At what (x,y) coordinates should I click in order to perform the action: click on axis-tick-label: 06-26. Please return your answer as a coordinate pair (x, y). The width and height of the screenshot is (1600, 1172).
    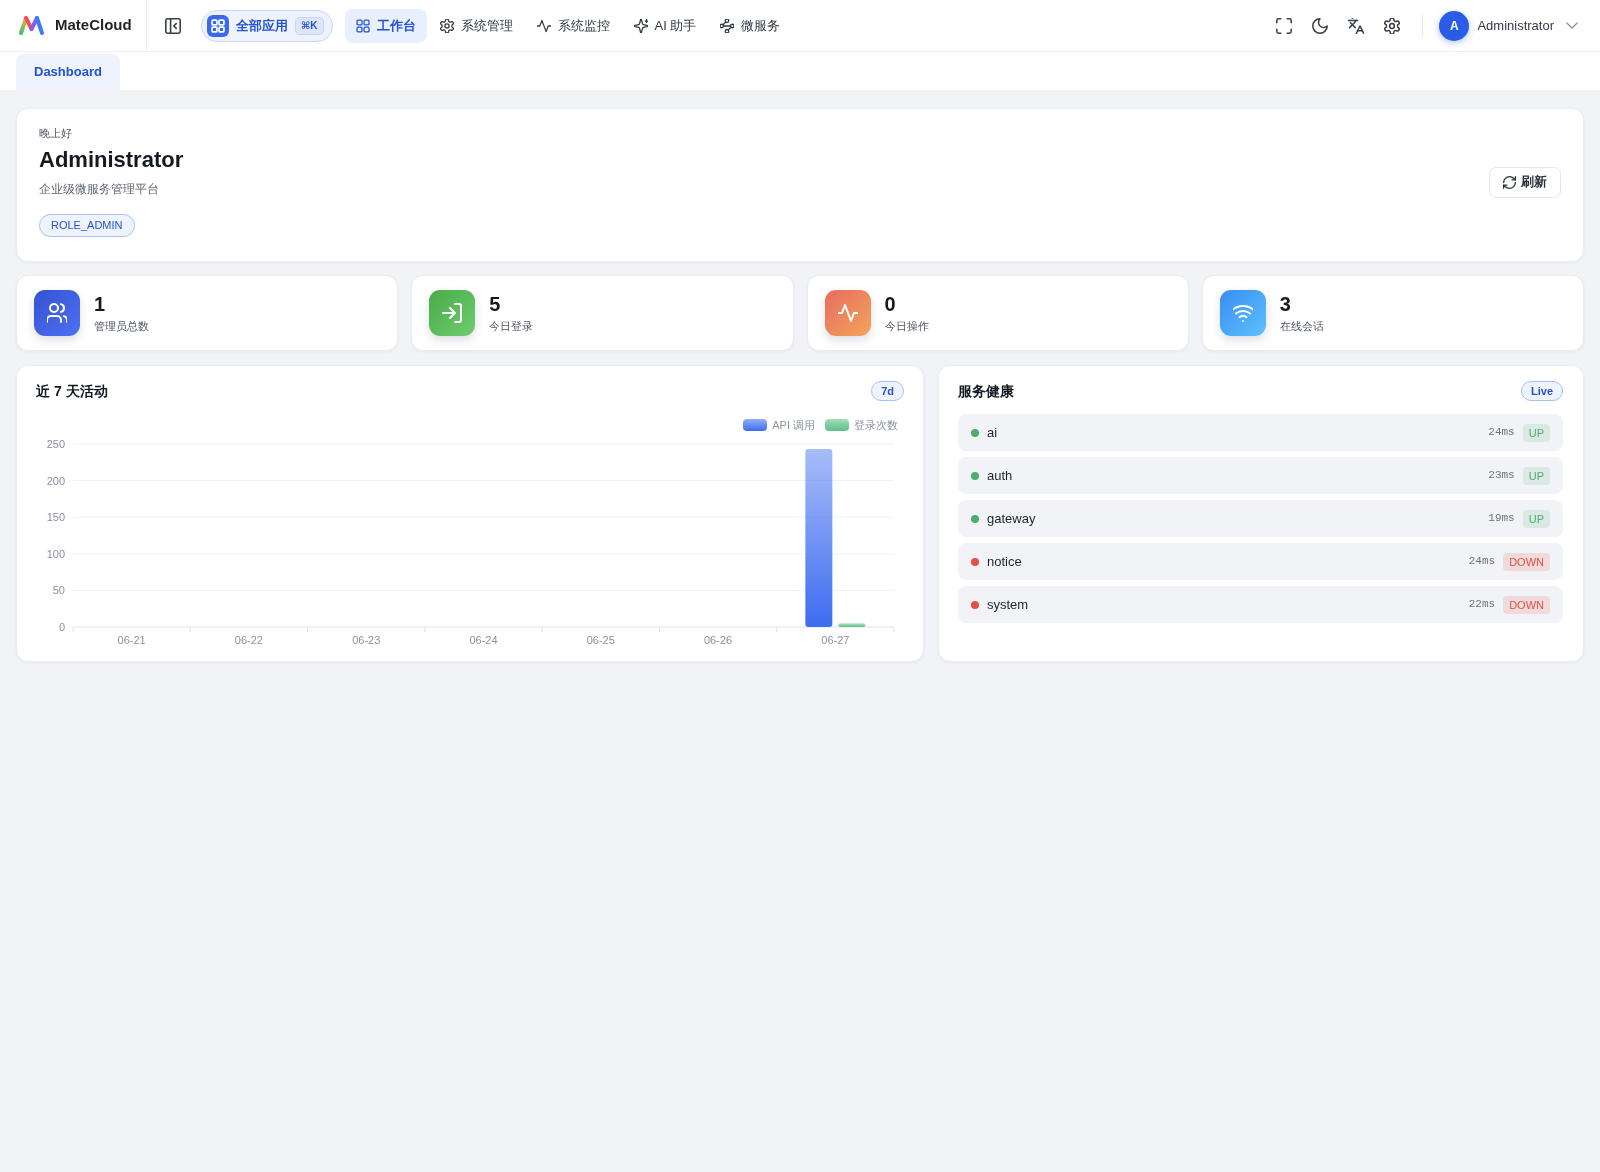
    Looking at the image, I should click on (718, 640).